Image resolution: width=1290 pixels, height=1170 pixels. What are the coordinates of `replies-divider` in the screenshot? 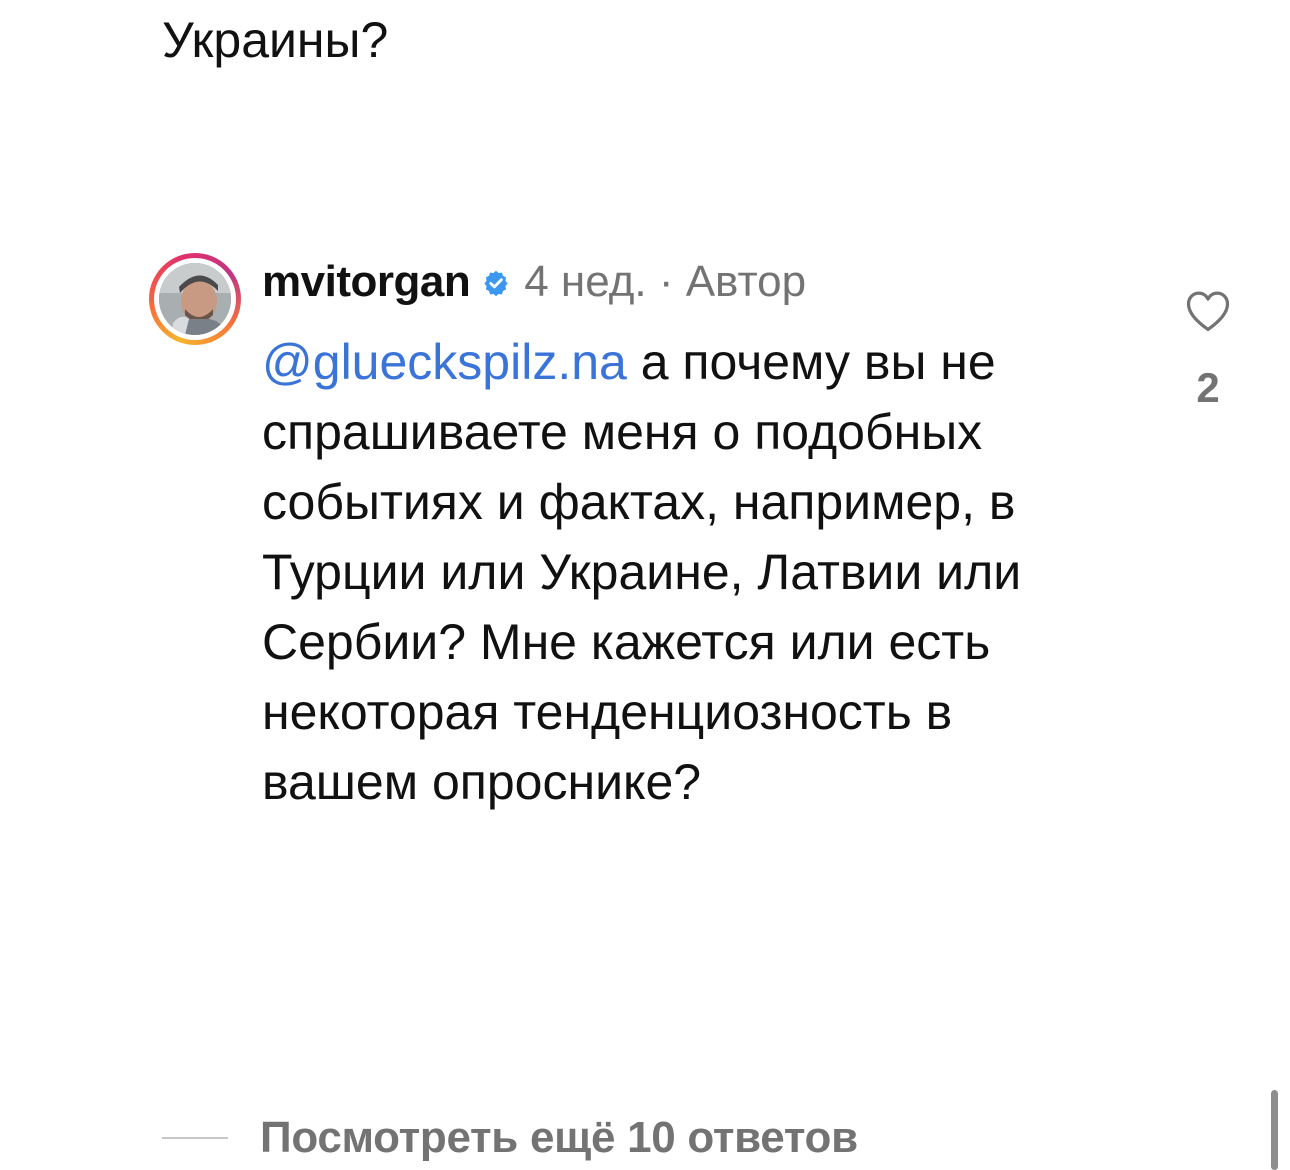 It's located at (195, 1138).